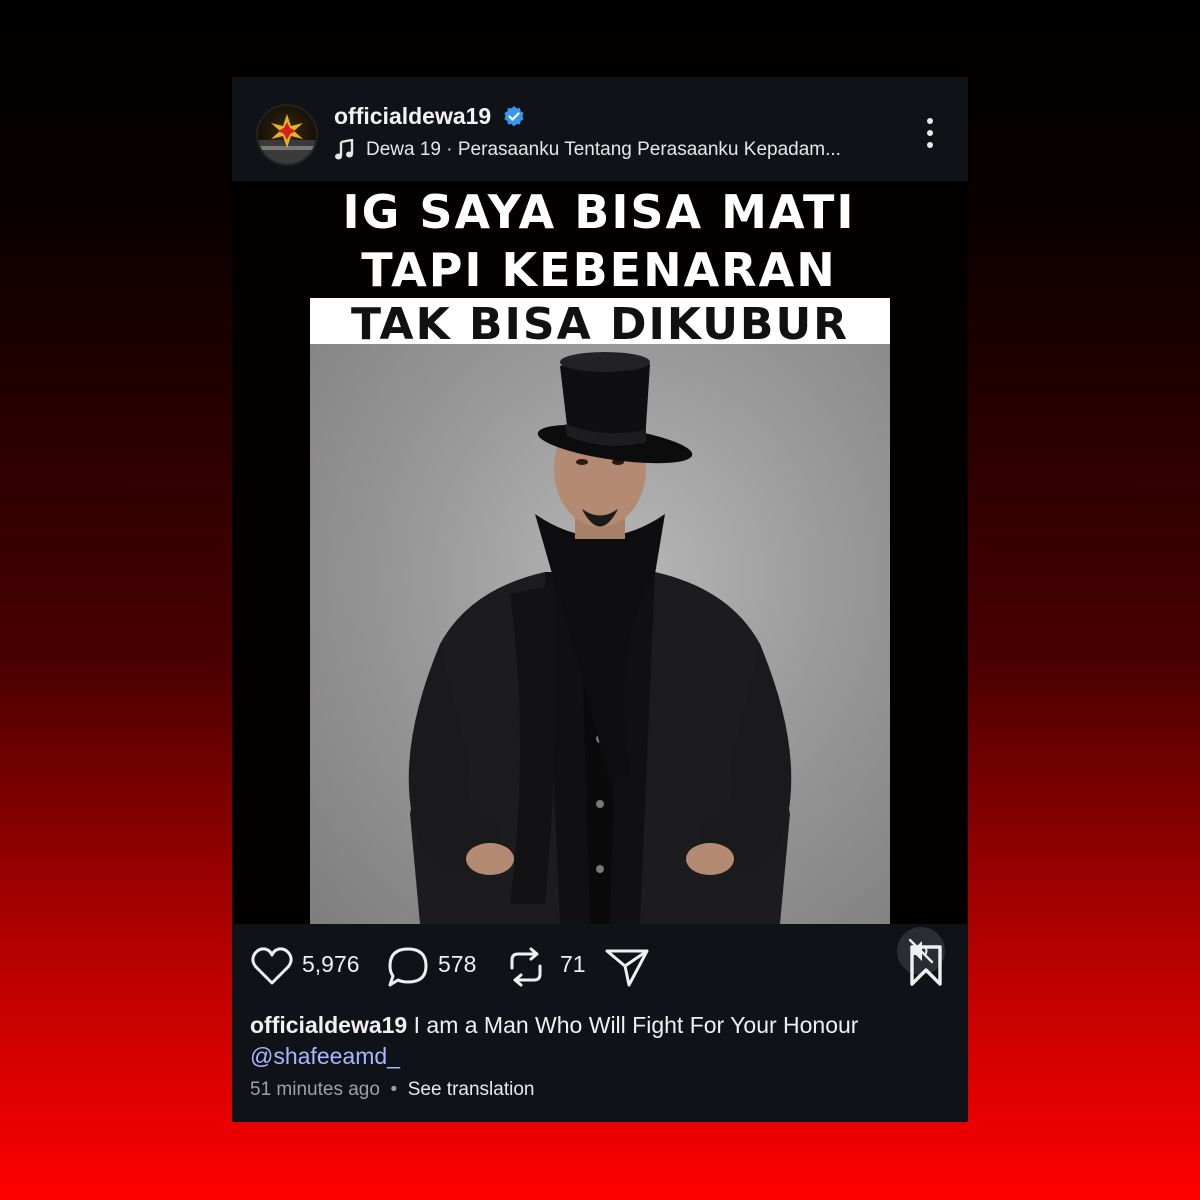  Describe the element at coordinates (412, 116) in the screenshot. I see `username: officialdewa19` at that location.